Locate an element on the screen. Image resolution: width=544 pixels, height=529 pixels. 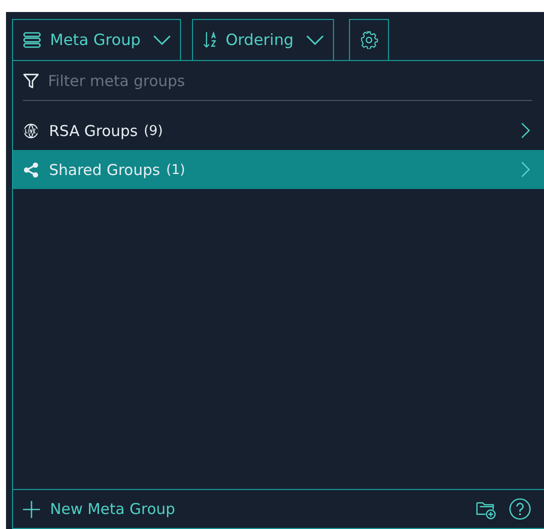
item-label: RSA Groups is located at coordinates (93, 131).